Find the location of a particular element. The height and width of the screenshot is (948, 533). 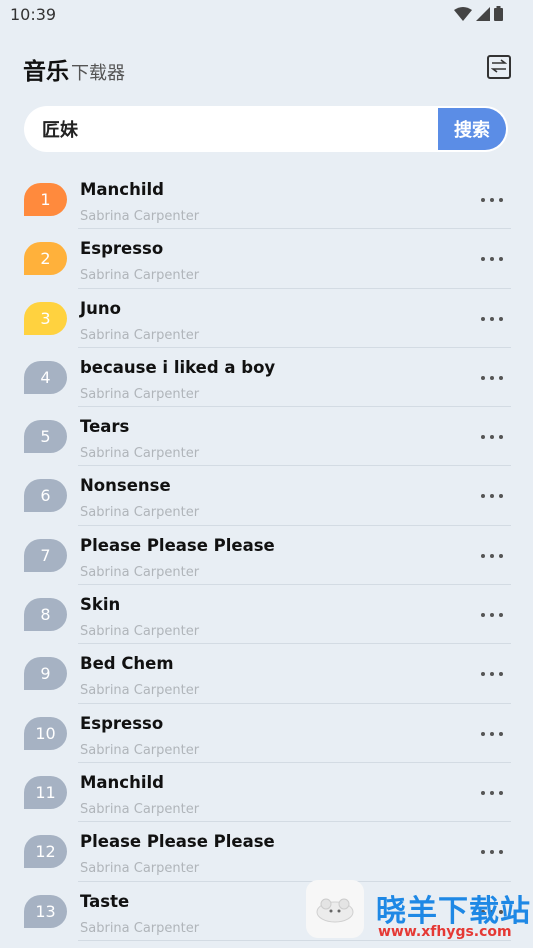

rank-badge: 12 is located at coordinates (45, 852).